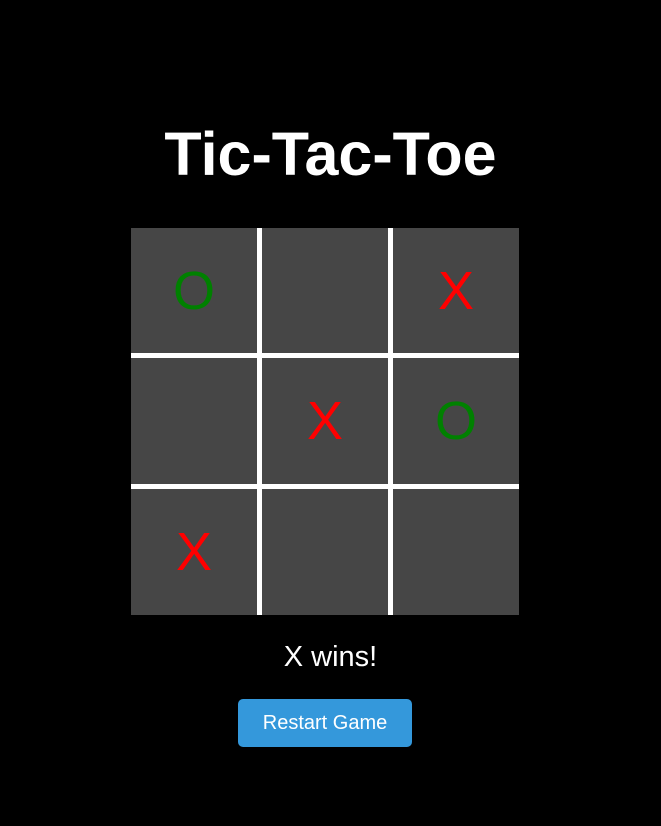 The width and height of the screenshot is (661, 826). Describe the element at coordinates (194, 552) in the screenshot. I see `board-cell-7: X` at that location.